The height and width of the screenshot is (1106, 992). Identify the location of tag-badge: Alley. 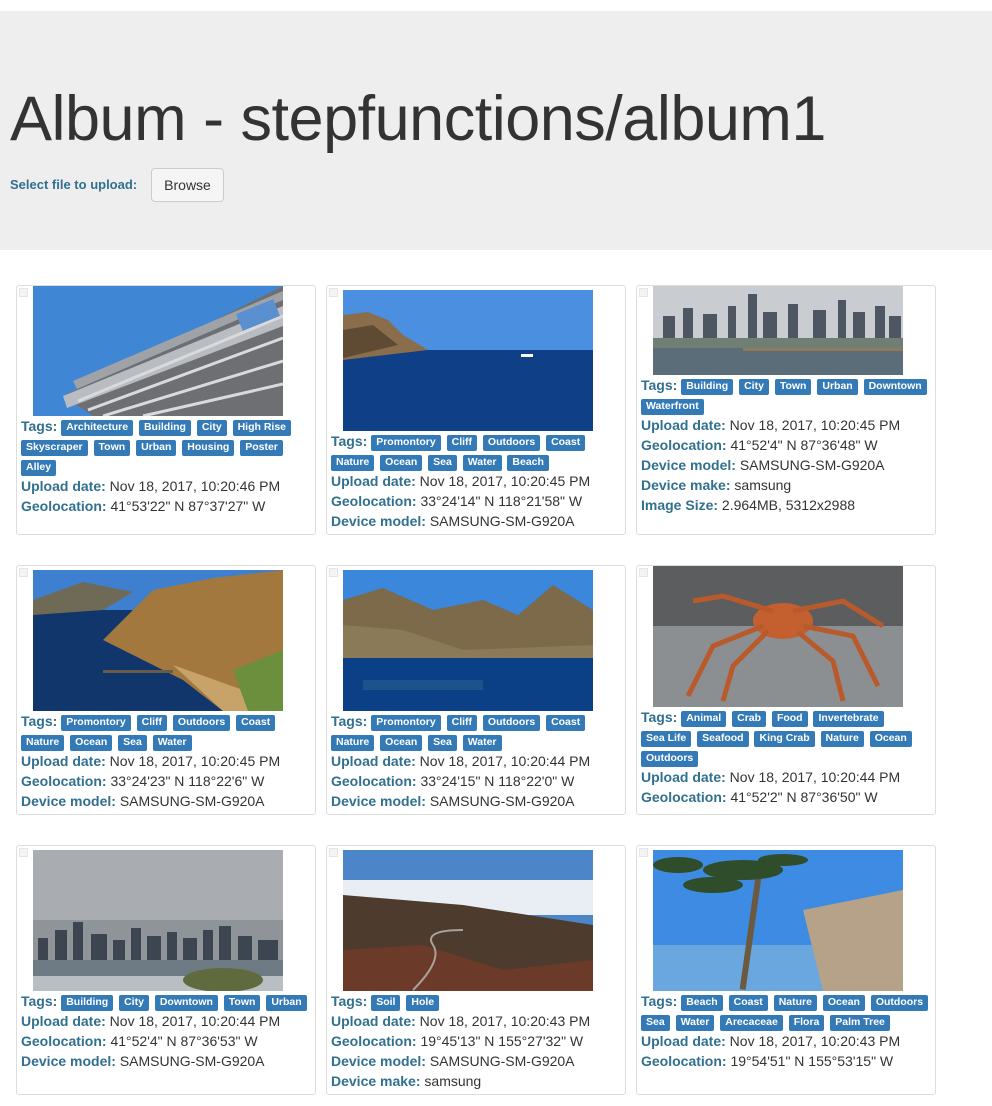
(39, 468).